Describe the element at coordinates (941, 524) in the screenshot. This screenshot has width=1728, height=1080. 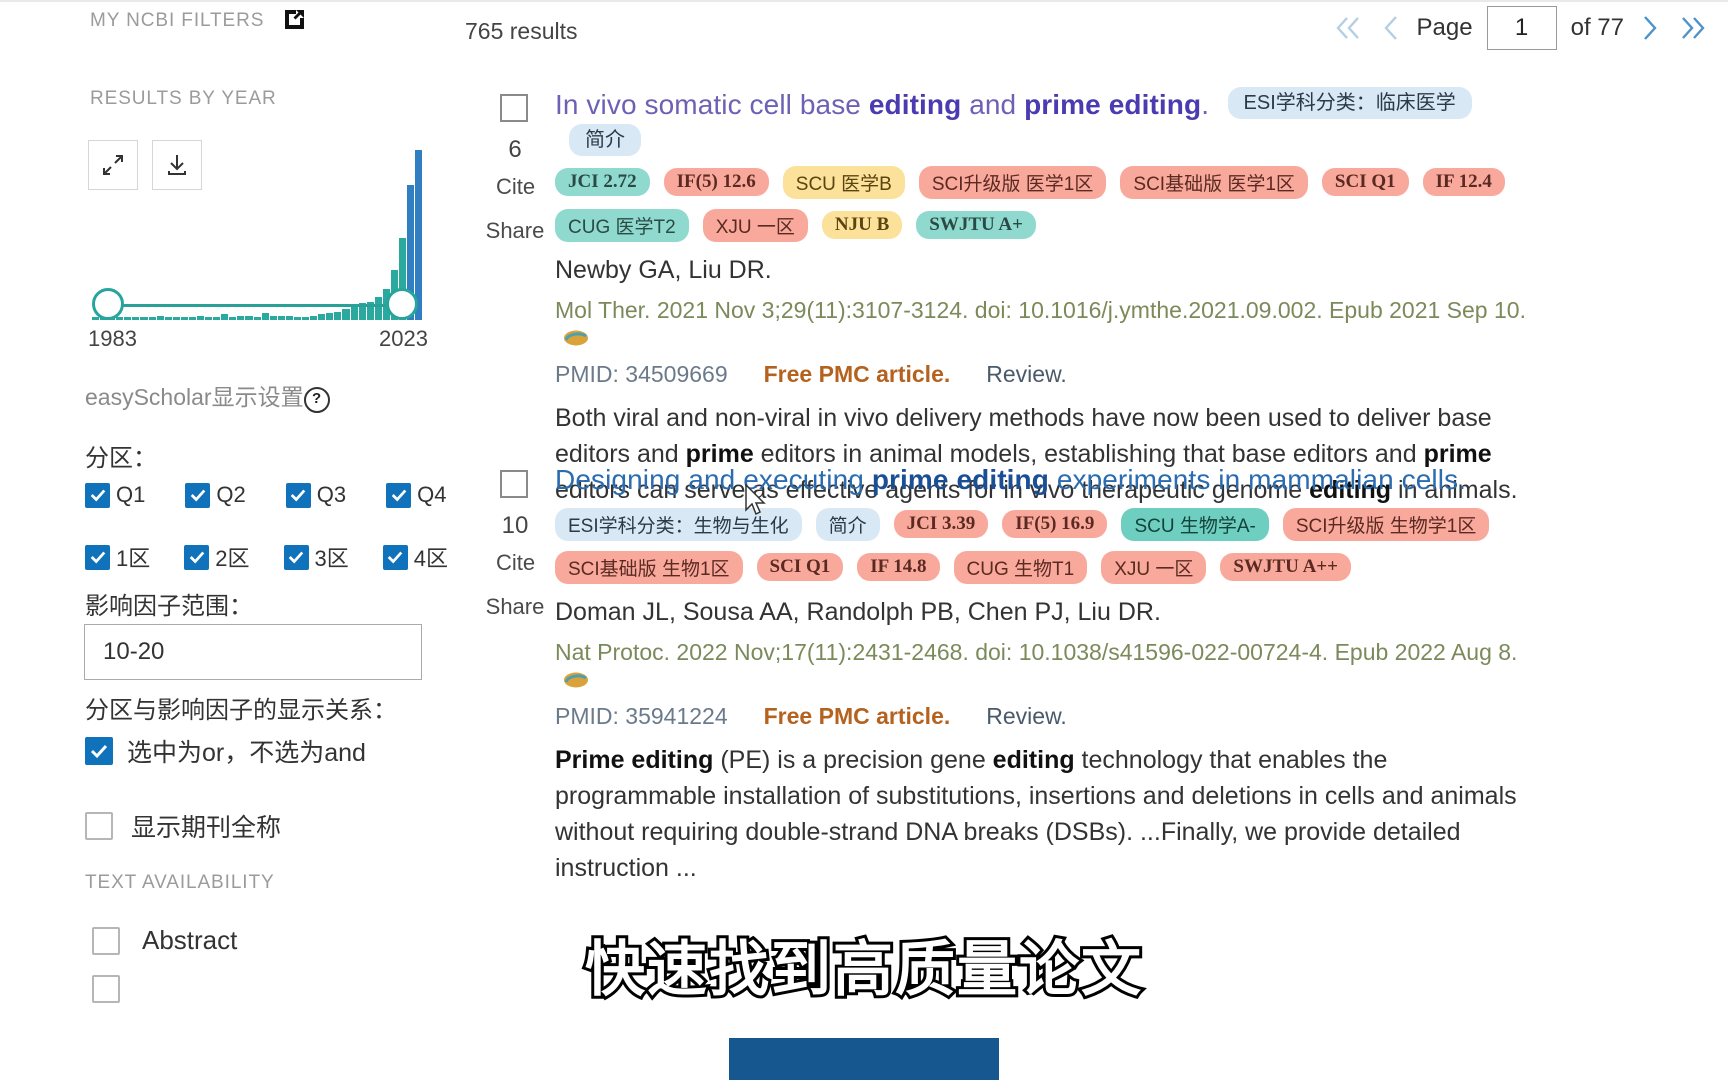
I see `metric-badge: JCI 3.39` at that location.